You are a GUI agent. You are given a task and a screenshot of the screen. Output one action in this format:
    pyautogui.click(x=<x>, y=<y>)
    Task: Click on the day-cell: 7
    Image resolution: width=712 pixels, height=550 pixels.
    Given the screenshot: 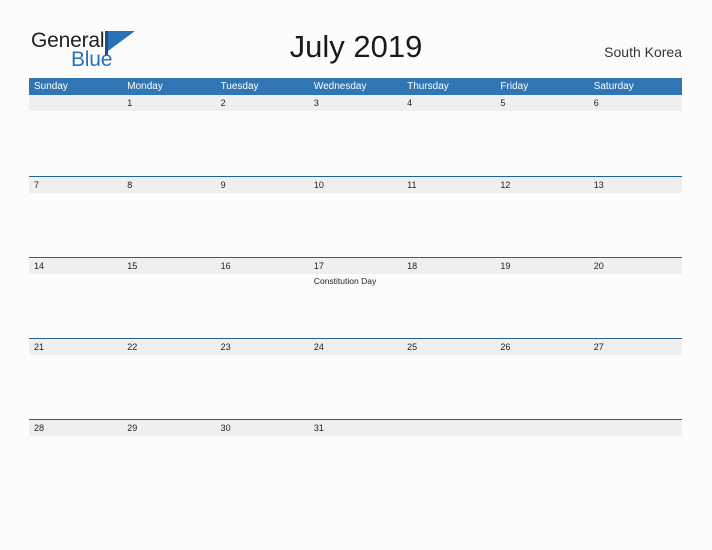 What is the action you would take?
    pyautogui.click(x=76, y=217)
    